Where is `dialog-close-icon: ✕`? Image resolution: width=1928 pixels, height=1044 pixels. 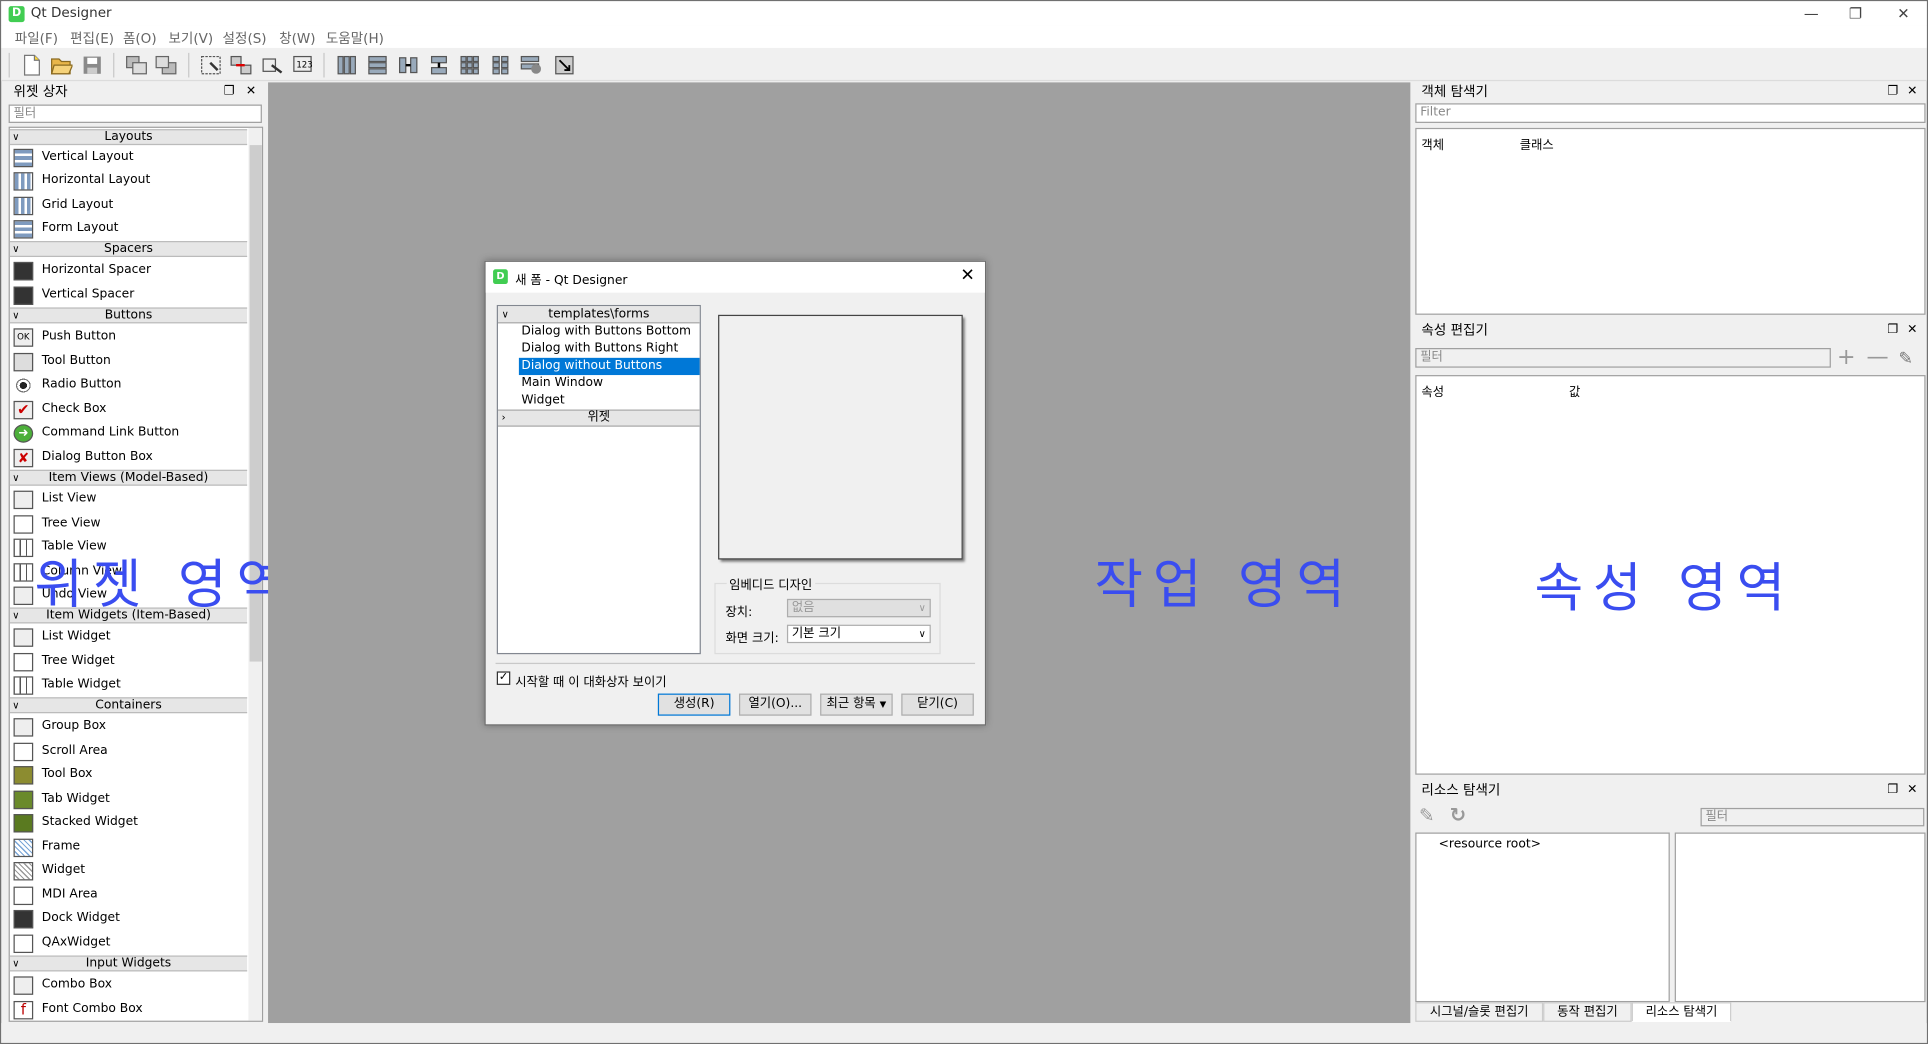 dialog-close-icon: ✕ is located at coordinates (967, 276).